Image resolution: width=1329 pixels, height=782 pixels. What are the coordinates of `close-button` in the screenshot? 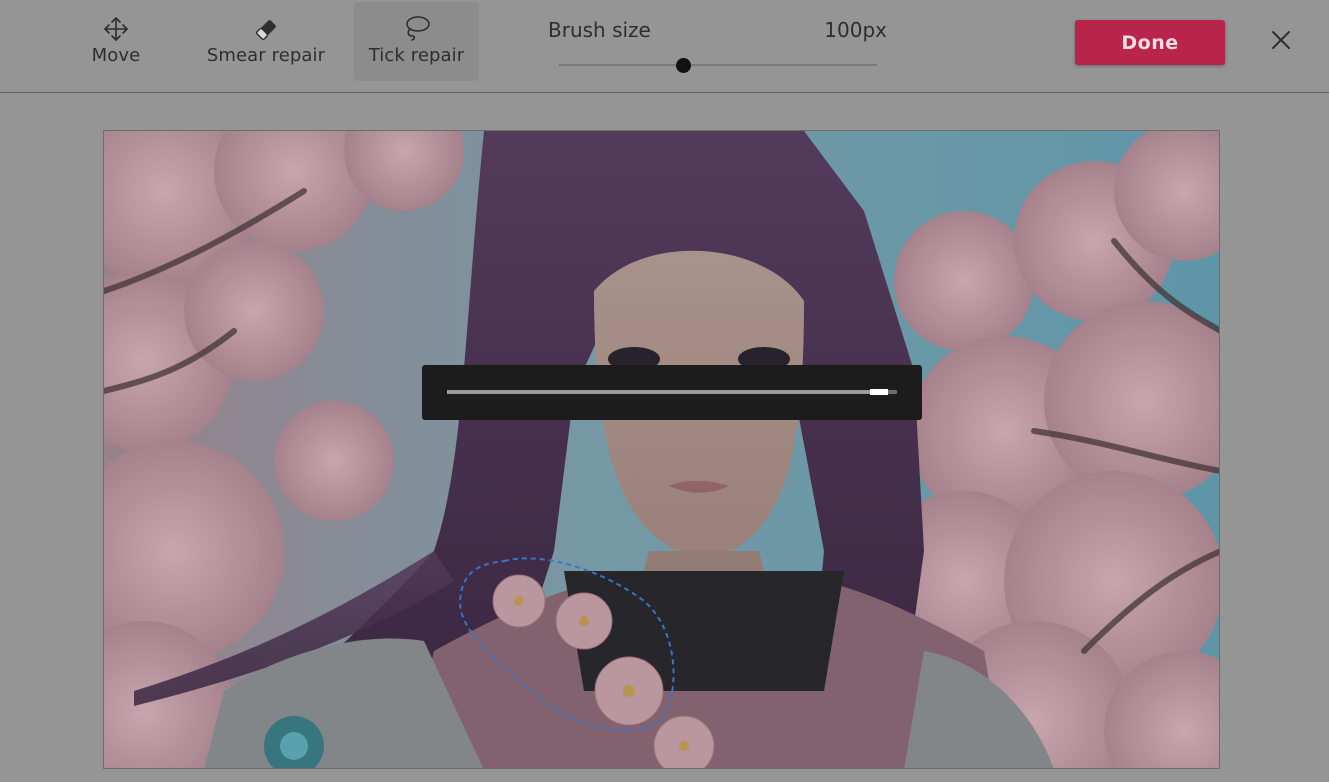 It's located at (1281, 42).